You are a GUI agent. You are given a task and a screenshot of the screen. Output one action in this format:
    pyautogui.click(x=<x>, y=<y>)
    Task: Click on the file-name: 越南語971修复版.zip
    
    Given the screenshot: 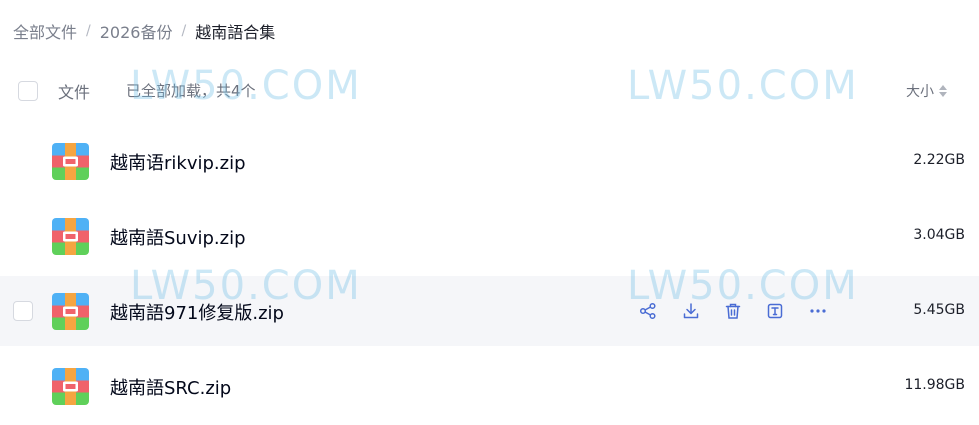 What is the action you would take?
    pyautogui.click(x=197, y=312)
    